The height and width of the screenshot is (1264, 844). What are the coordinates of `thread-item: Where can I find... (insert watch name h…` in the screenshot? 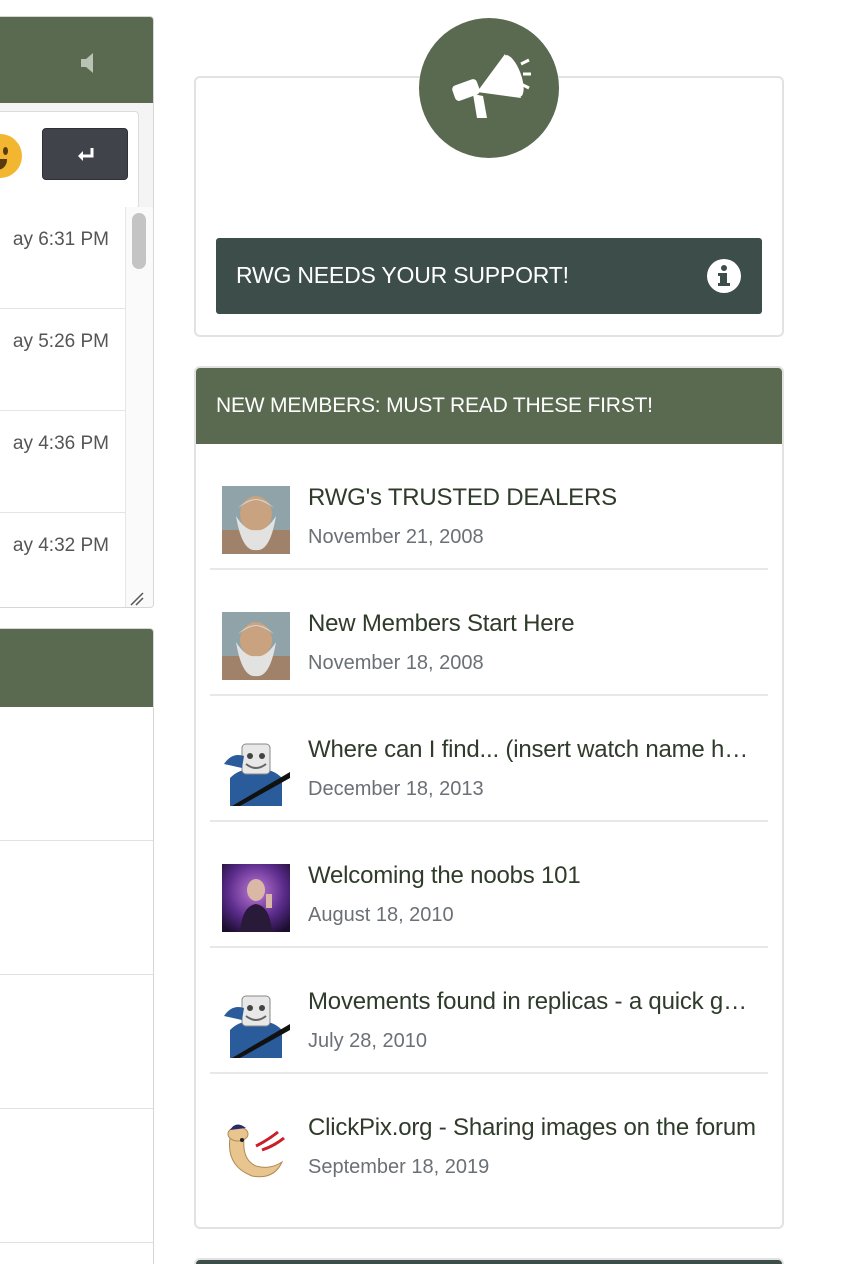 It's located at (489, 759).